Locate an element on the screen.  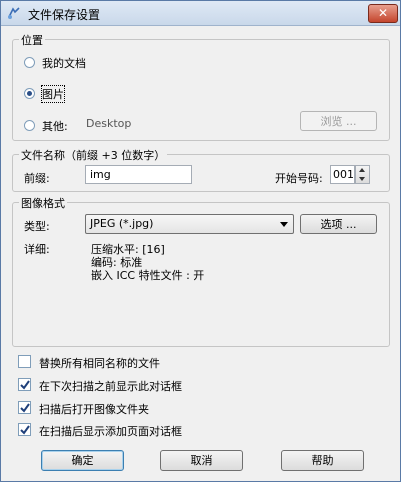
radio-pictures is located at coordinates (29, 93).